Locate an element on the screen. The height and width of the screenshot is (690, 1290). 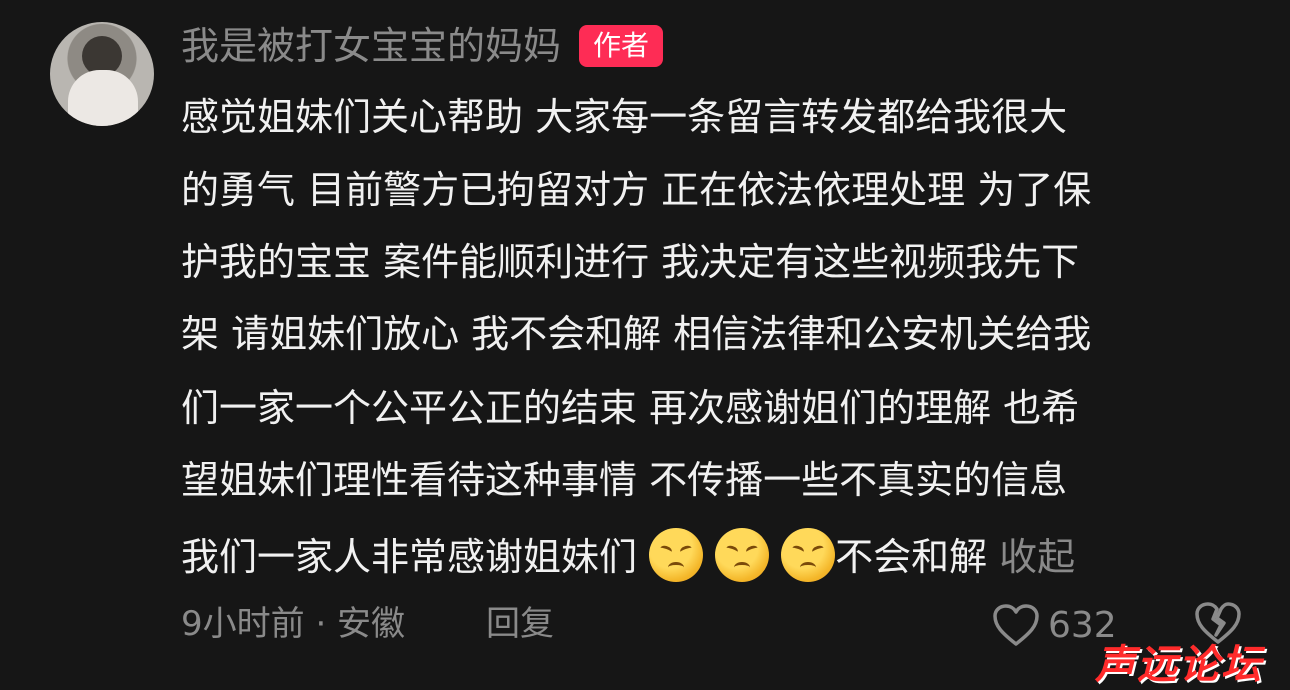
reply-button: 回复 is located at coordinates (520, 624).